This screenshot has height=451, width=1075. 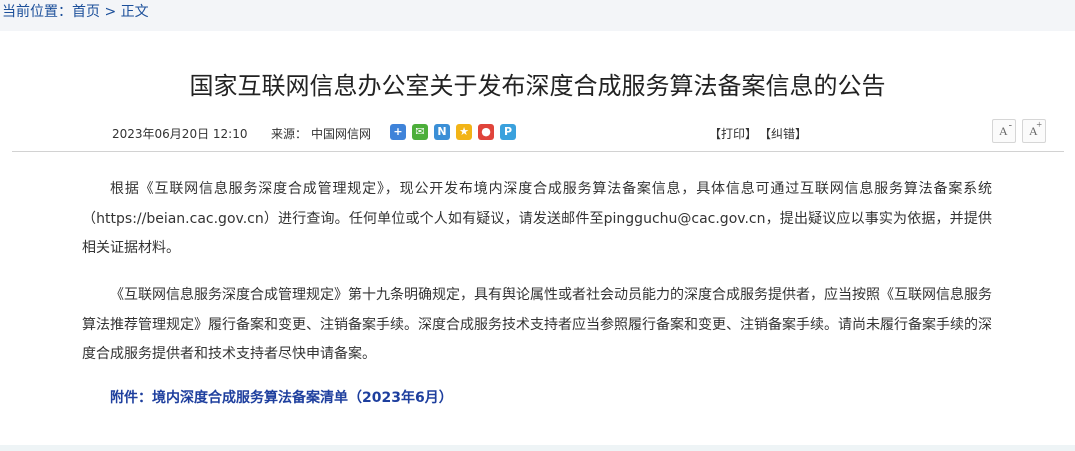 I want to click on font-decrease-letter: A, so click(x=1003, y=131).